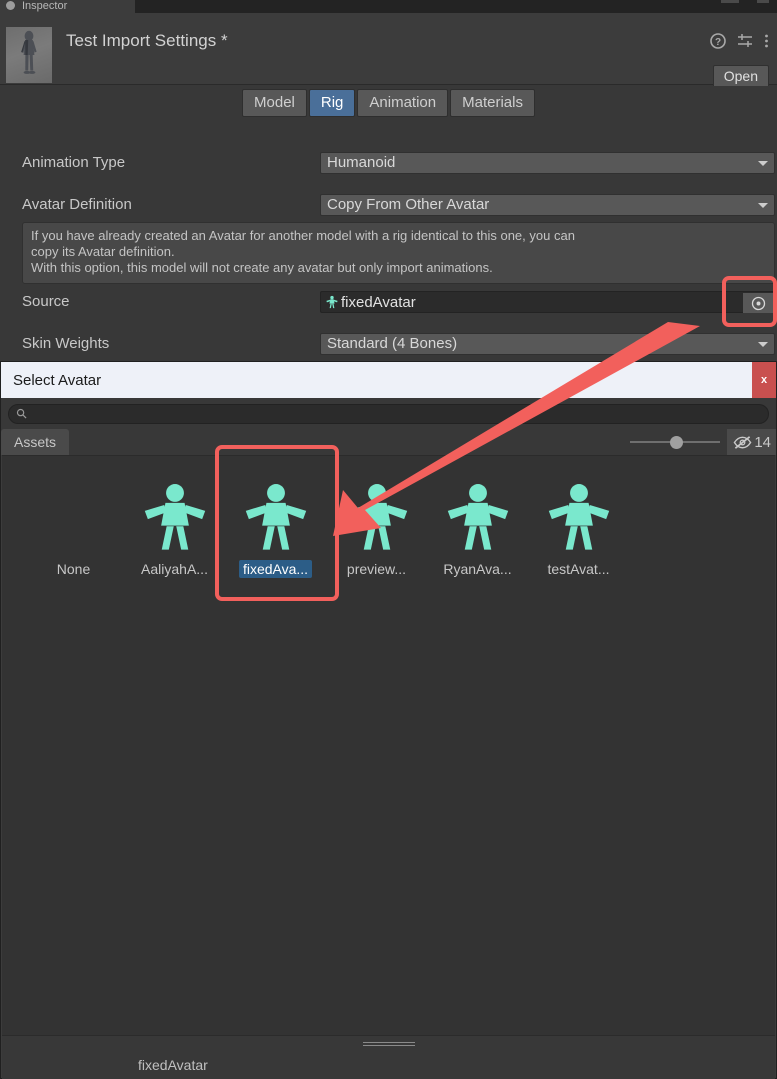  What do you see at coordinates (399, 413) in the screenshot?
I see `search-input` at bounding box center [399, 413].